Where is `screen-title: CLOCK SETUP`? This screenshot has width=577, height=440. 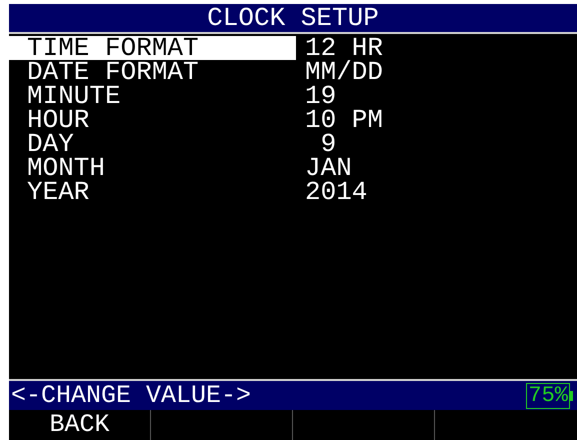 screen-title: CLOCK SETUP is located at coordinates (293, 18).